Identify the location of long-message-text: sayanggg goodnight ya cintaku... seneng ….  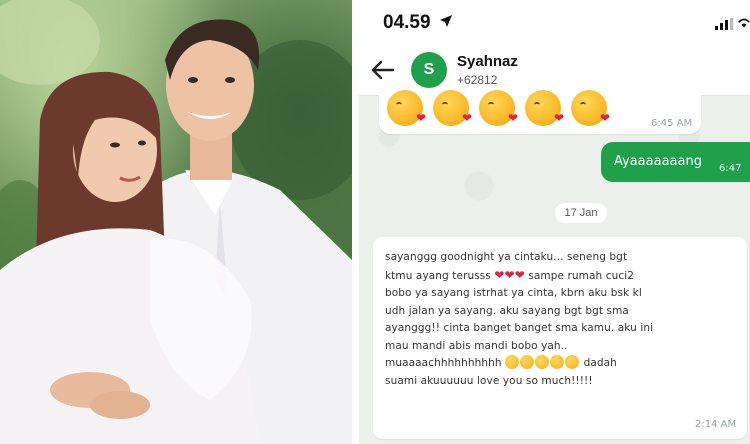
(561, 319).